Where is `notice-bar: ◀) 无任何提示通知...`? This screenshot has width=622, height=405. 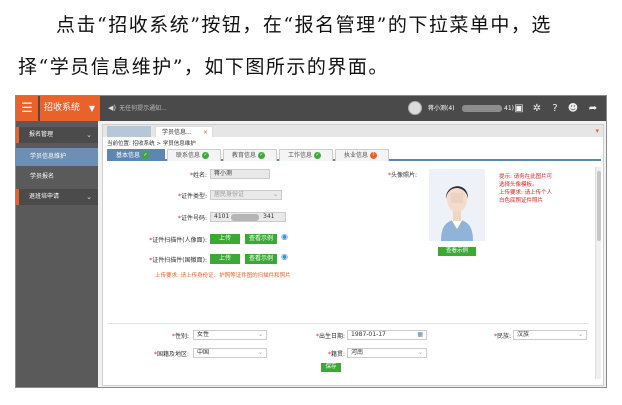 notice-bar: ◀) 无任何提示通知... is located at coordinates (137, 108).